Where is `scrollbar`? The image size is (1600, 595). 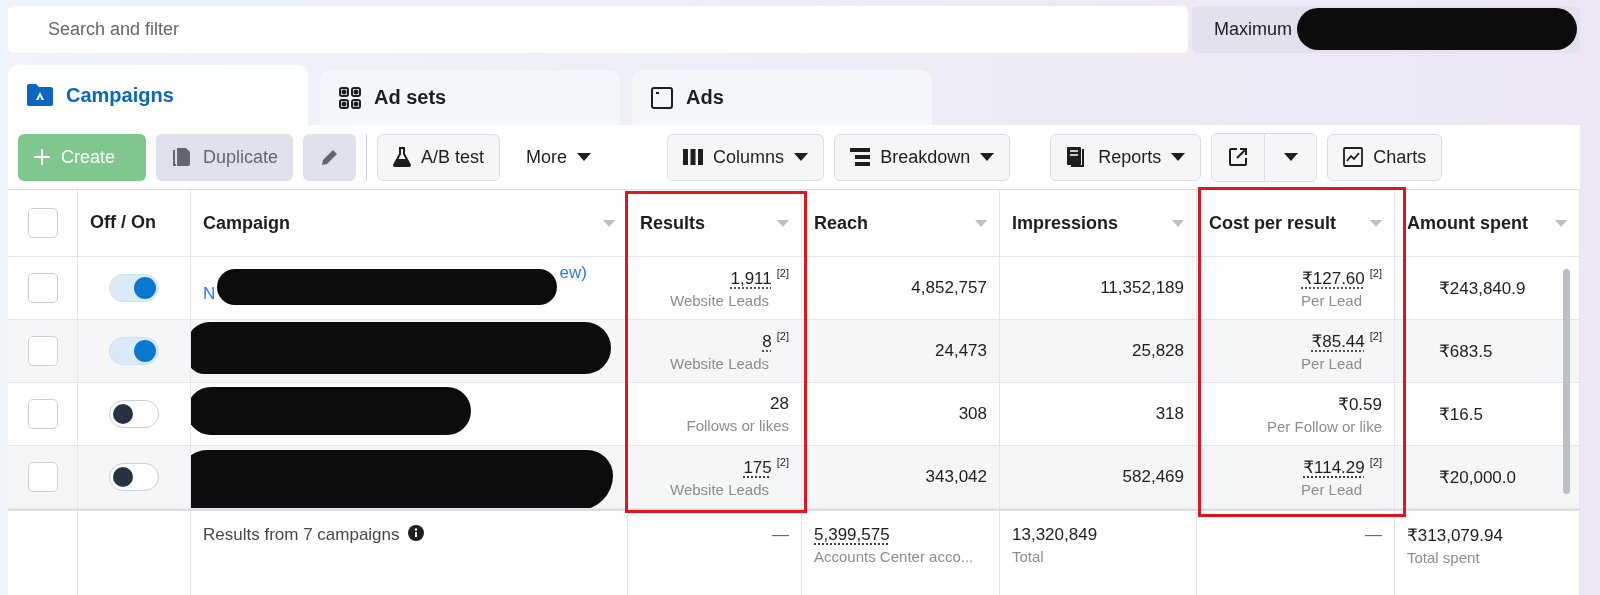 scrollbar is located at coordinates (1566, 381).